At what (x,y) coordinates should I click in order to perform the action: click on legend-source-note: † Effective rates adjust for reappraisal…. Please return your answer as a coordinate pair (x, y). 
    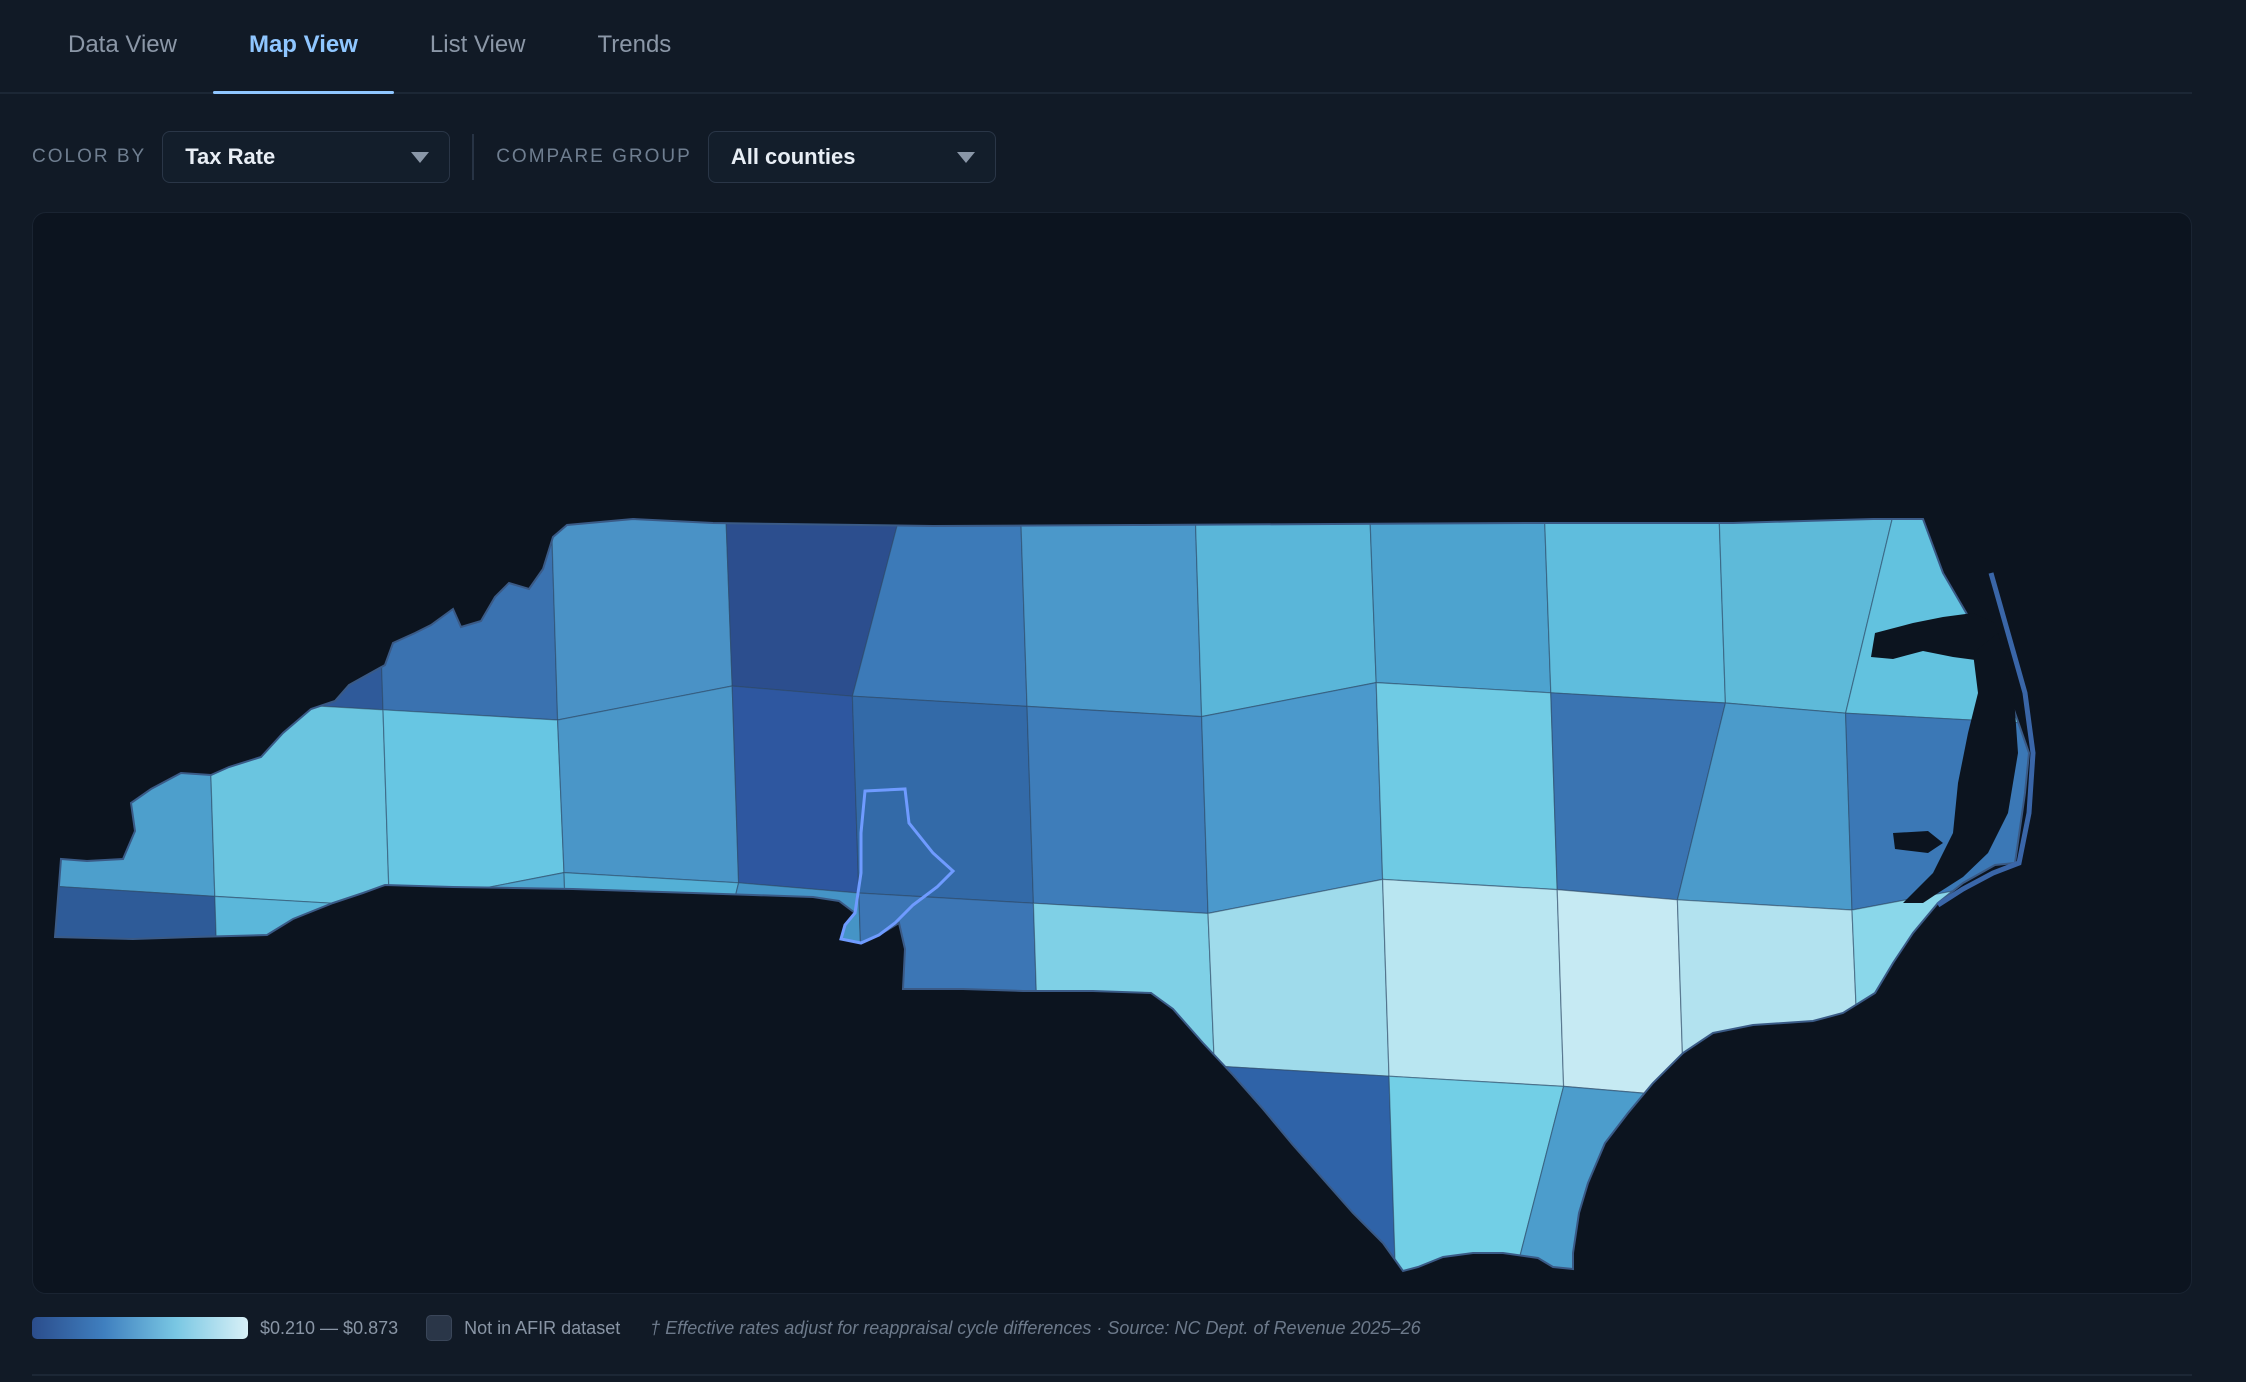
    Looking at the image, I should click on (1035, 1327).